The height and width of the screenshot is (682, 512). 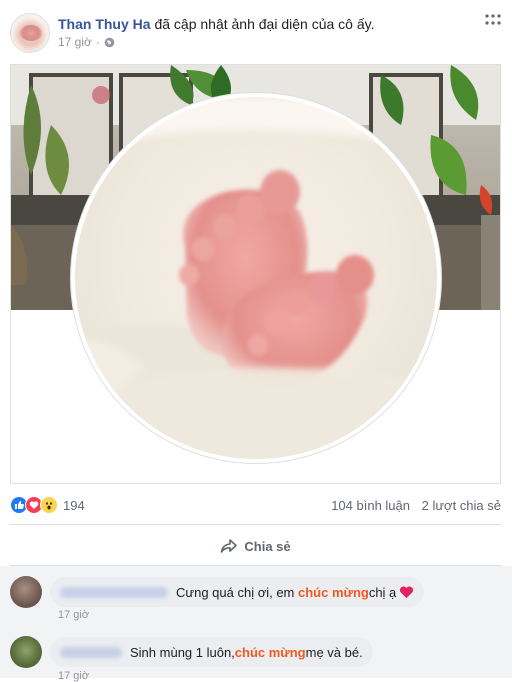 I want to click on wow-reaction-icon, so click(x=49, y=505).